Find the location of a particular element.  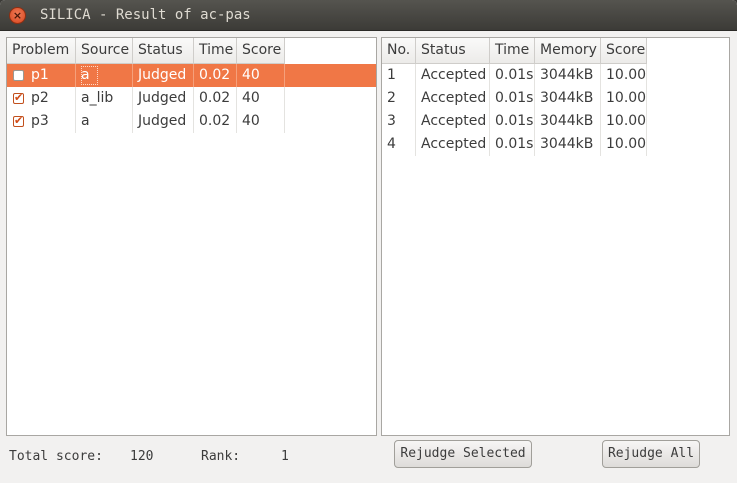

testcase-number: 2 is located at coordinates (399, 98).